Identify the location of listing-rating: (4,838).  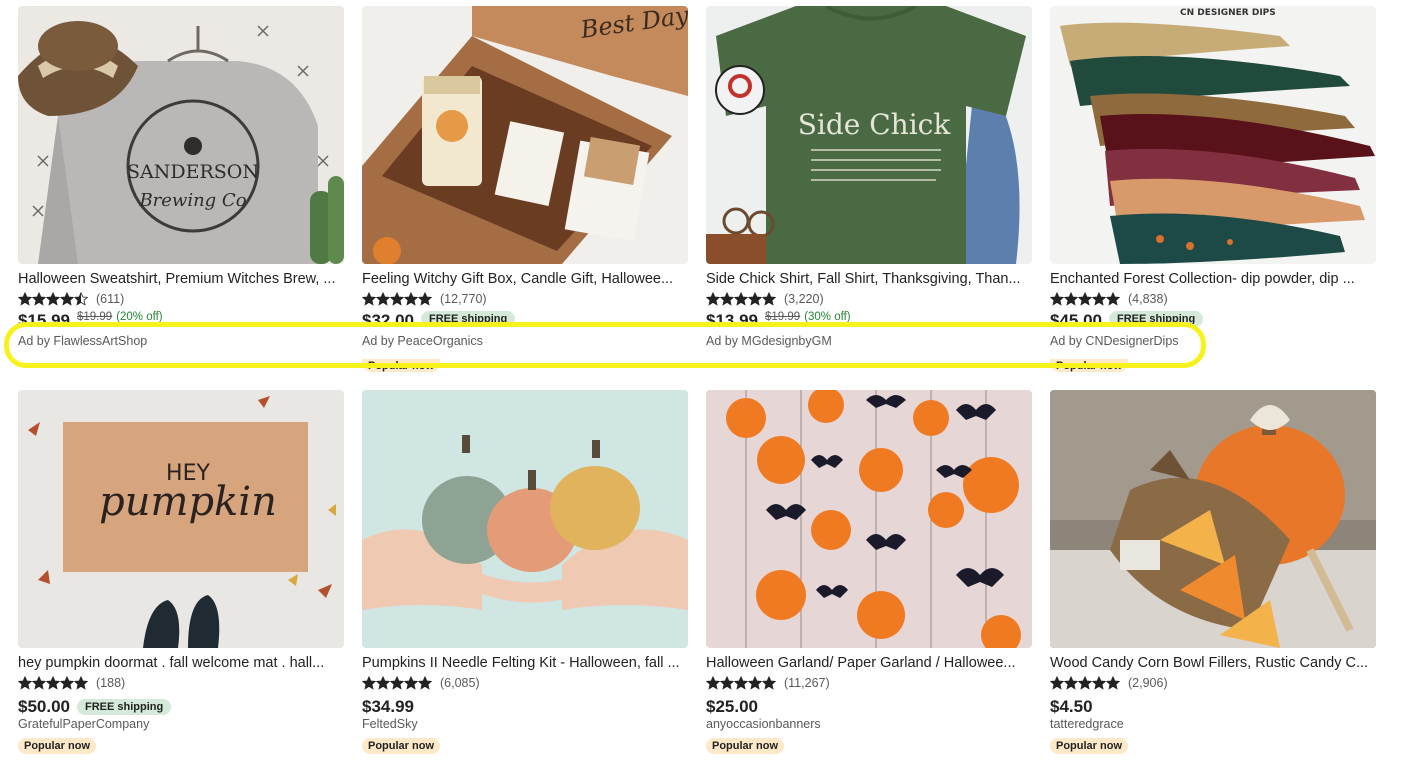
(1109, 299).